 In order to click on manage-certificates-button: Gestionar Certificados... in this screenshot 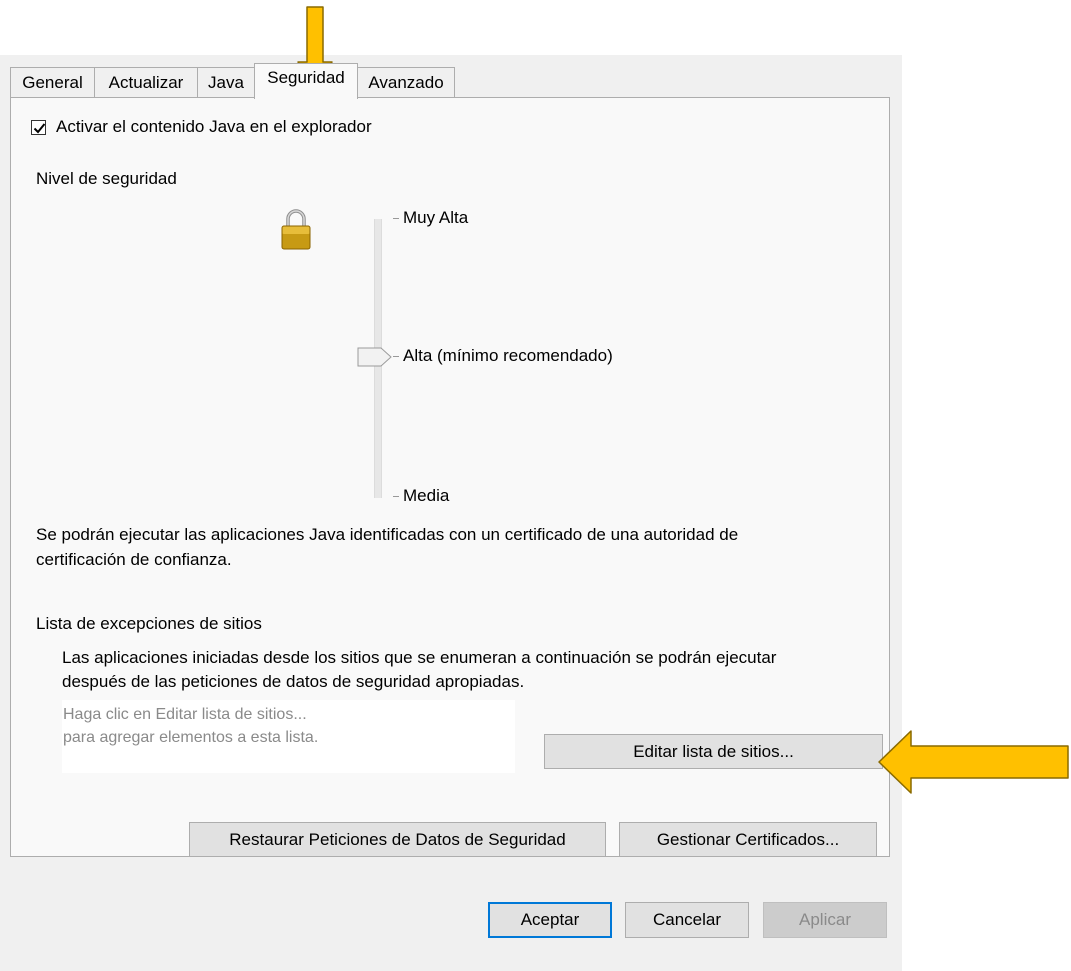, I will do `click(748, 839)`.